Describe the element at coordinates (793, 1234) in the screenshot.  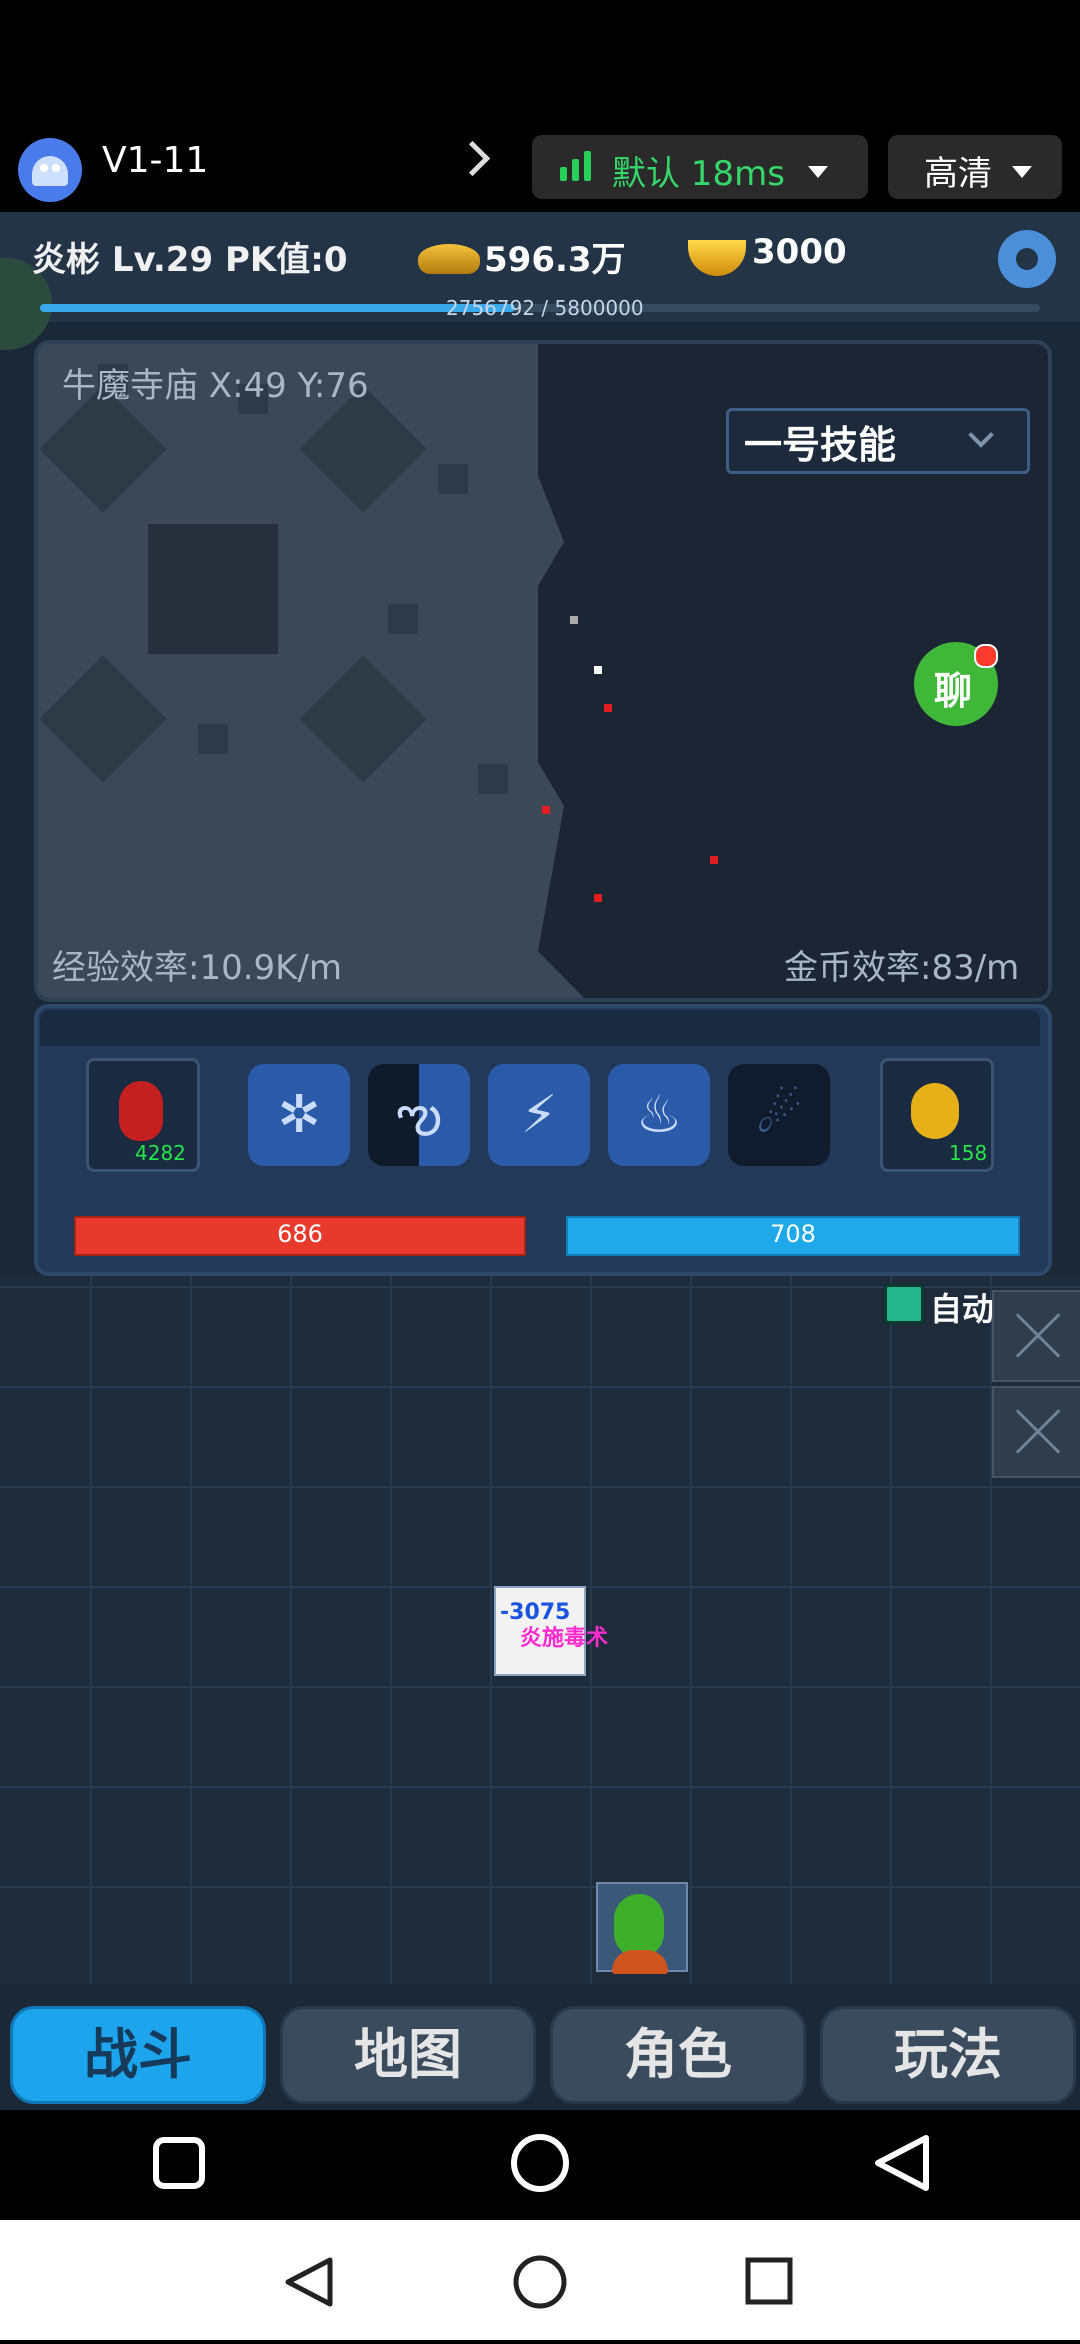
I see `mp-value: 708` at that location.